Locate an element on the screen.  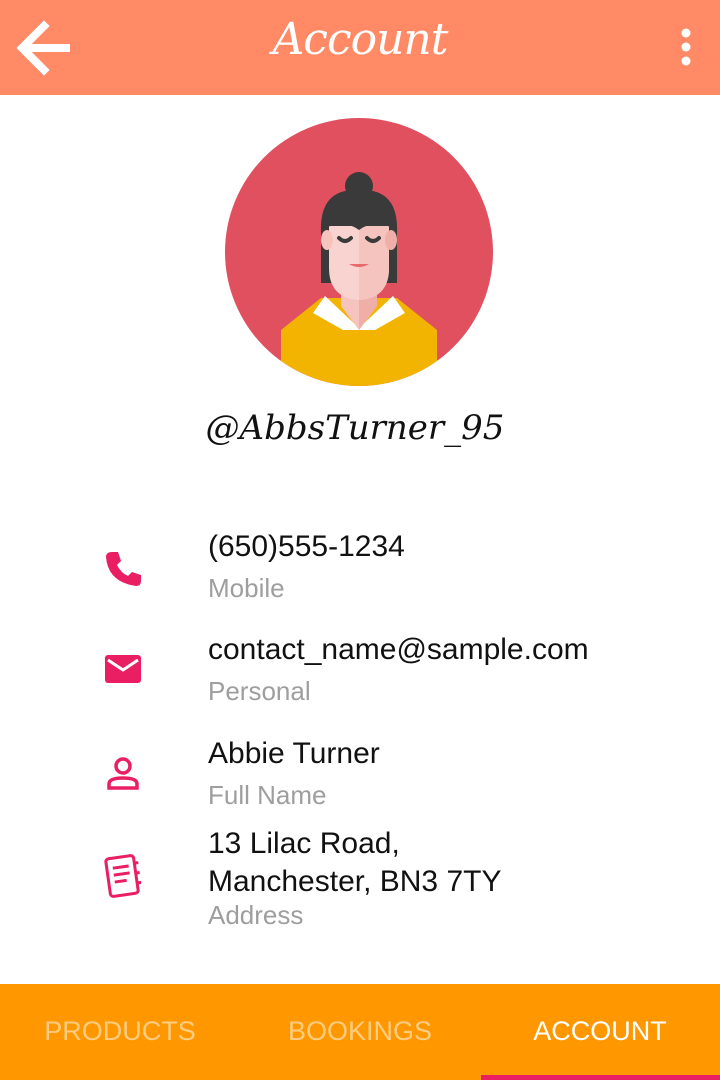
avatar is located at coordinates (359, 252).